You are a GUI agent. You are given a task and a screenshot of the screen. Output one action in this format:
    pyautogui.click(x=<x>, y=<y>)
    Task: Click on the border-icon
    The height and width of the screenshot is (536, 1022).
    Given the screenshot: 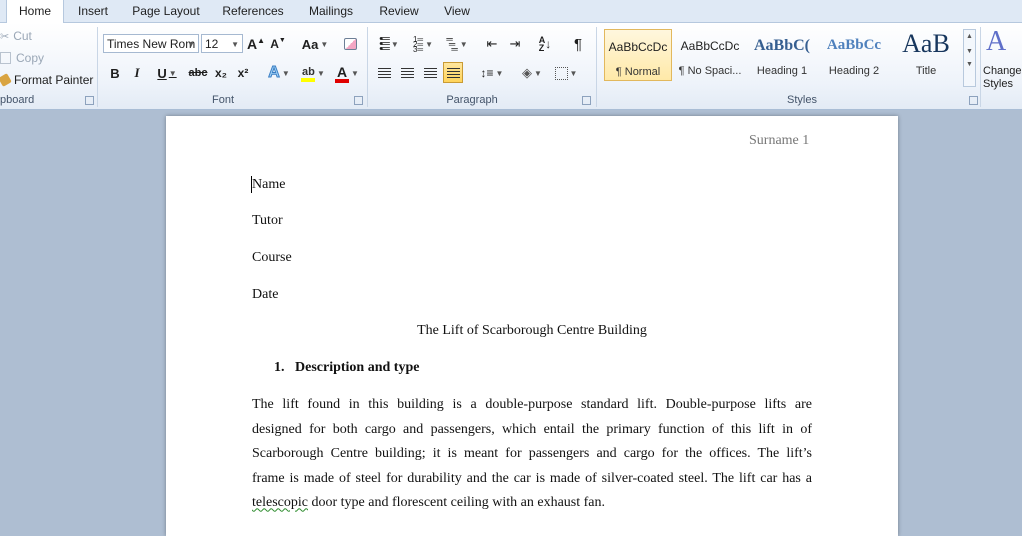 What is the action you would take?
    pyautogui.click(x=561, y=73)
    